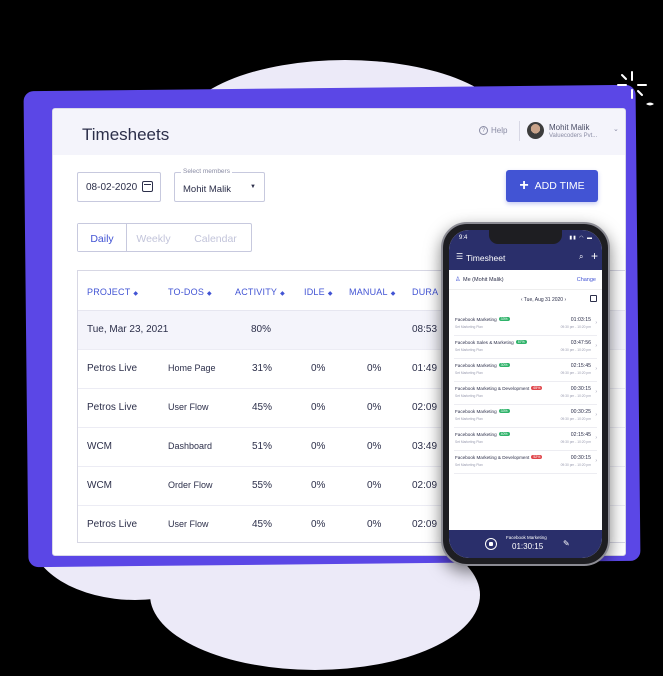  Describe the element at coordinates (535, 130) in the screenshot. I see `avatar` at that location.